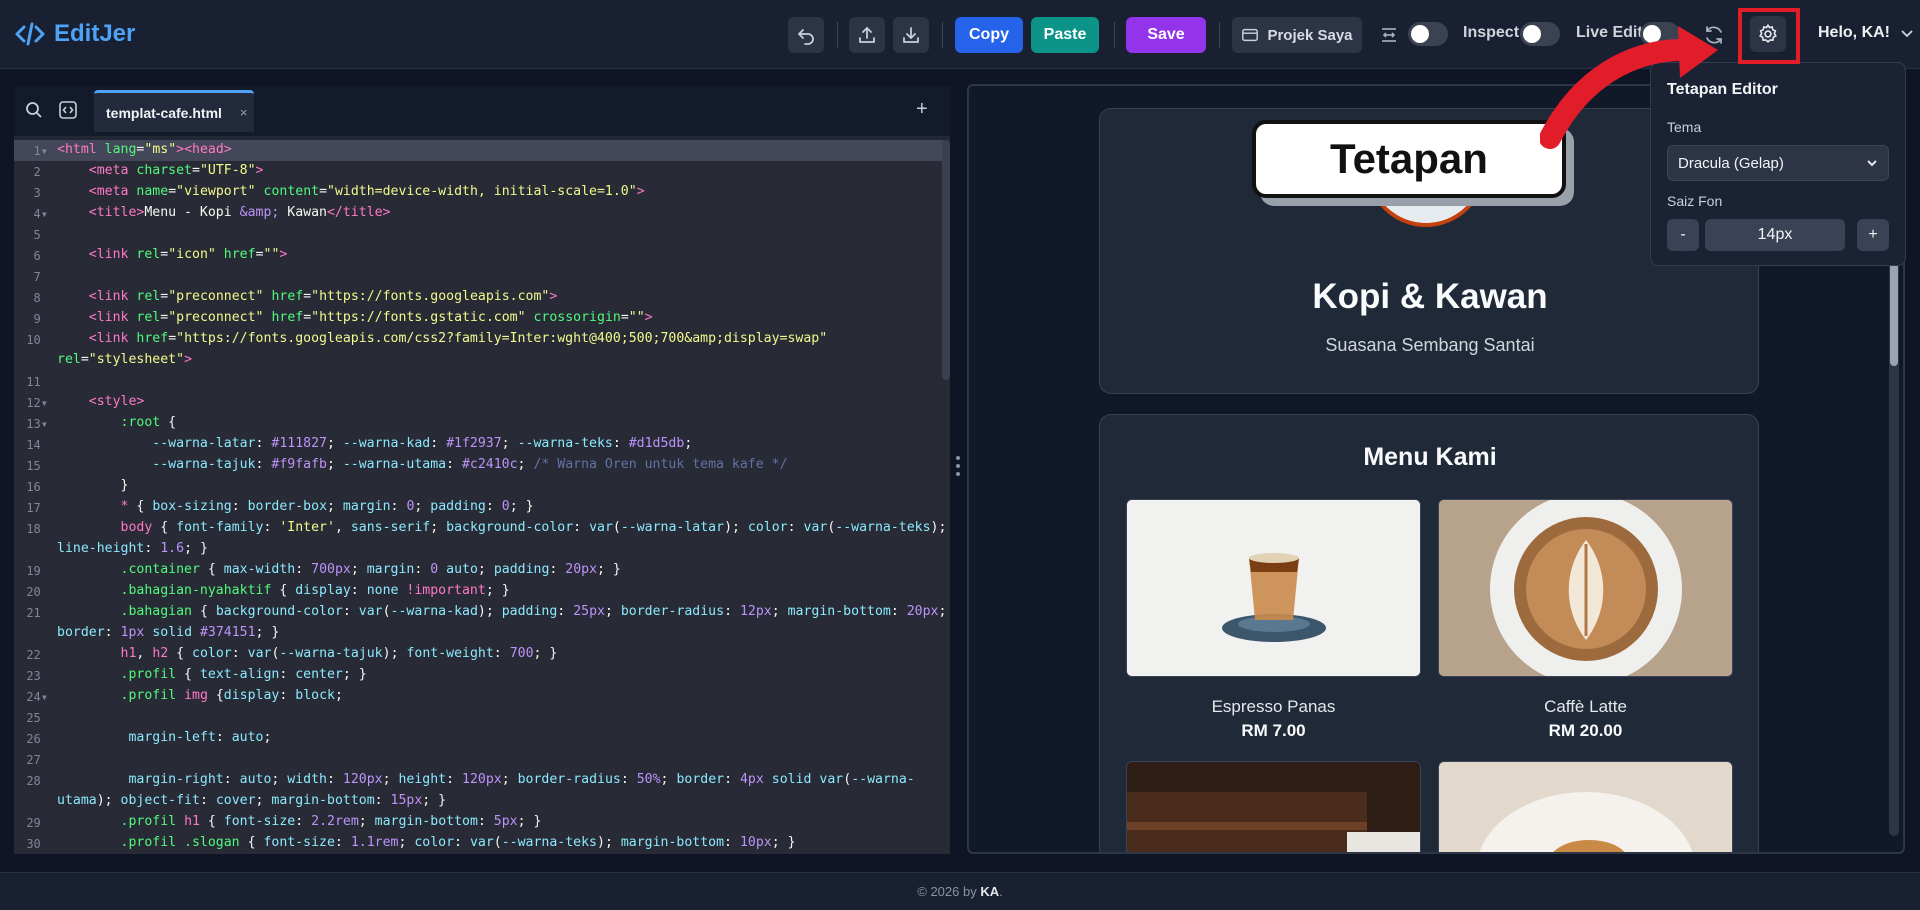 Image resolution: width=1920 pixels, height=910 pixels. I want to click on copy-button: Copy, so click(989, 35).